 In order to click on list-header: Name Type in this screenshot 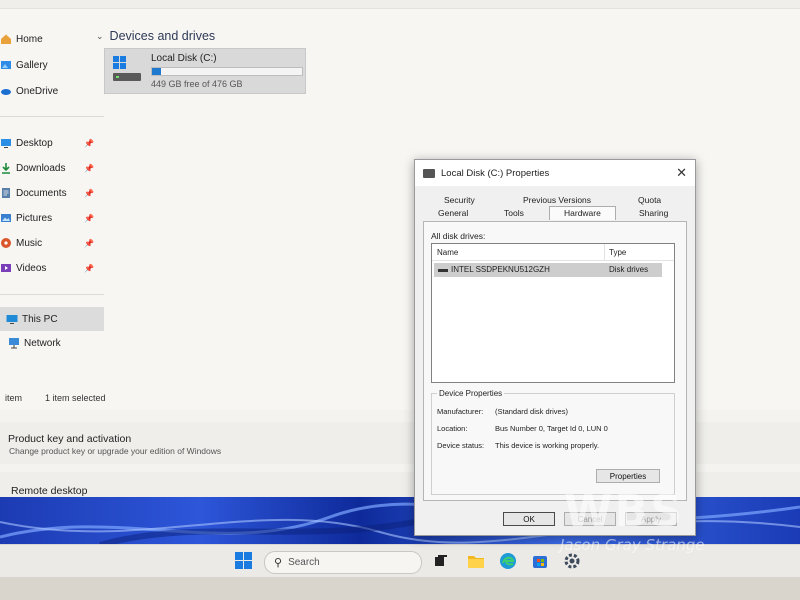, I will do `click(553, 252)`.